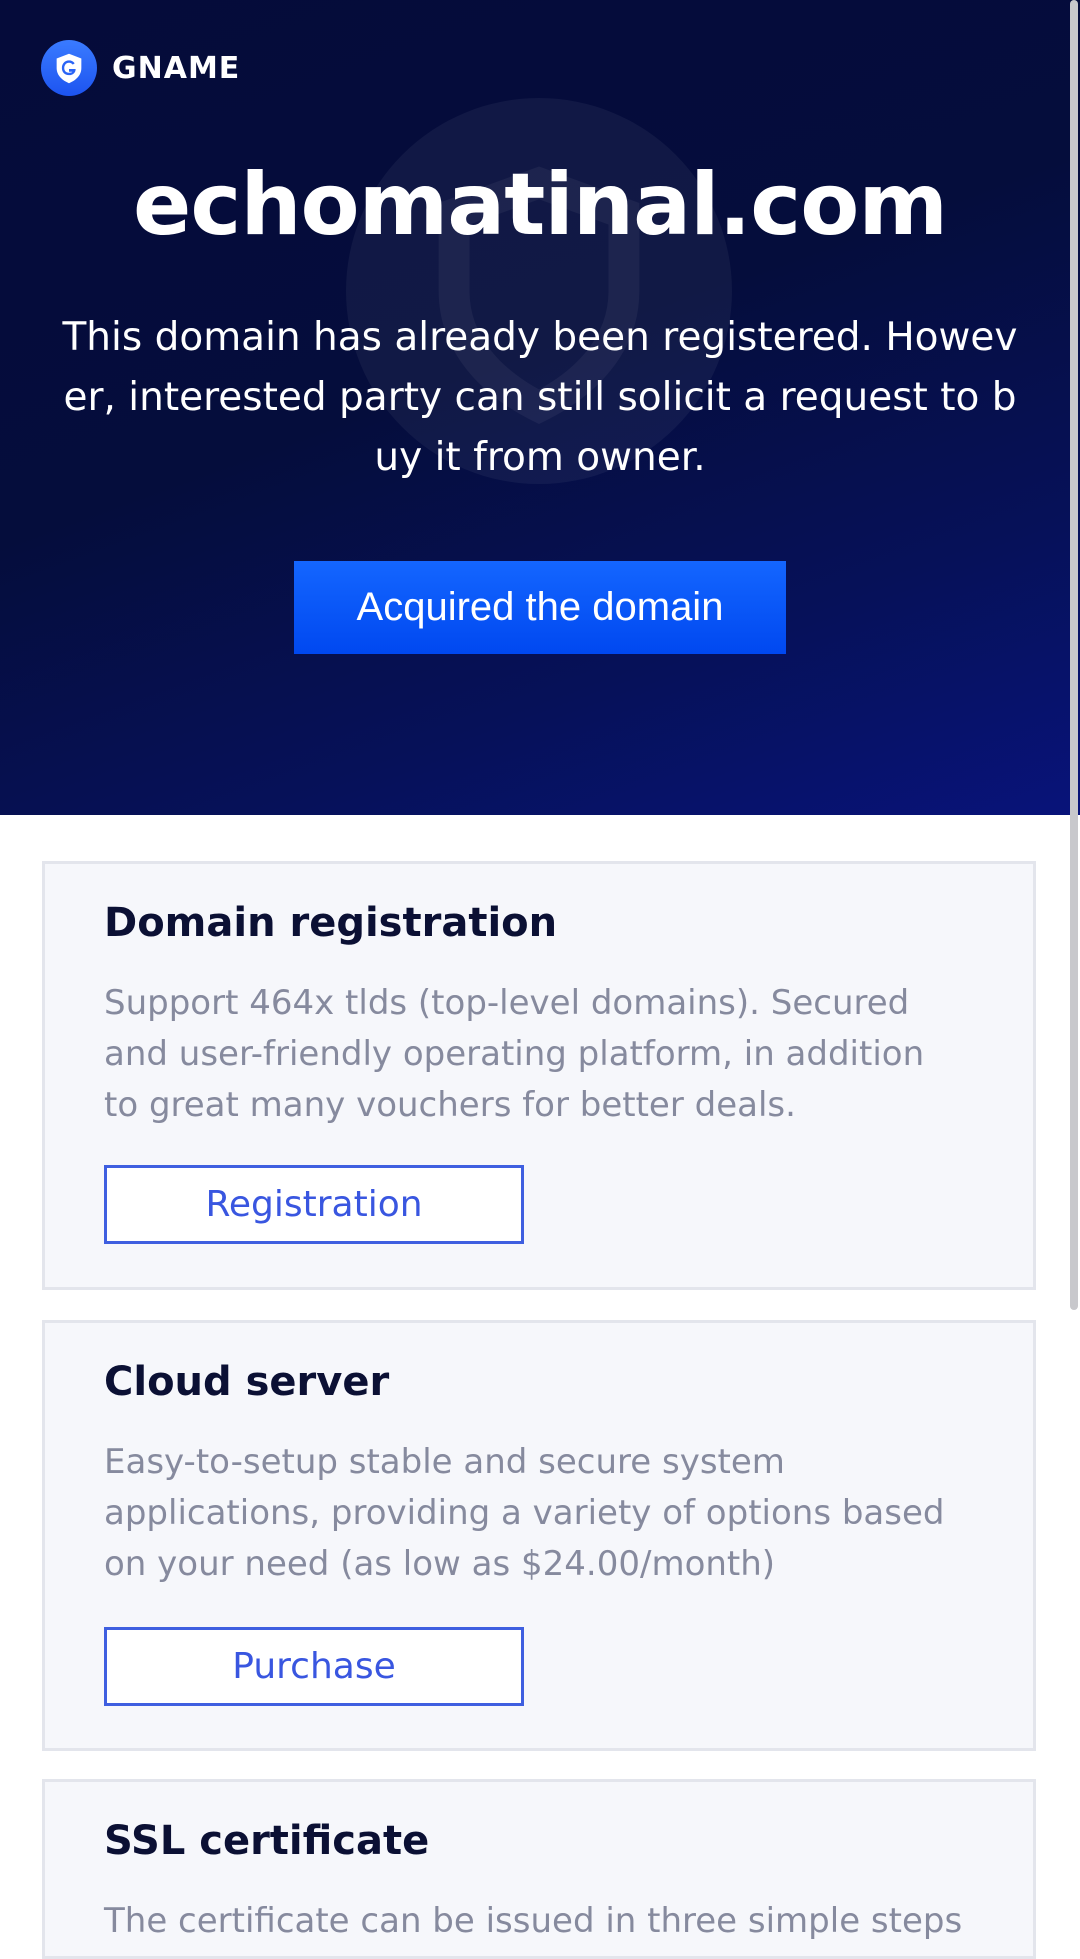 This screenshot has height=1959, width=1080. What do you see at coordinates (314, 1204) in the screenshot?
I see `registration-button: Registration` at bounding box center [314, 1204].